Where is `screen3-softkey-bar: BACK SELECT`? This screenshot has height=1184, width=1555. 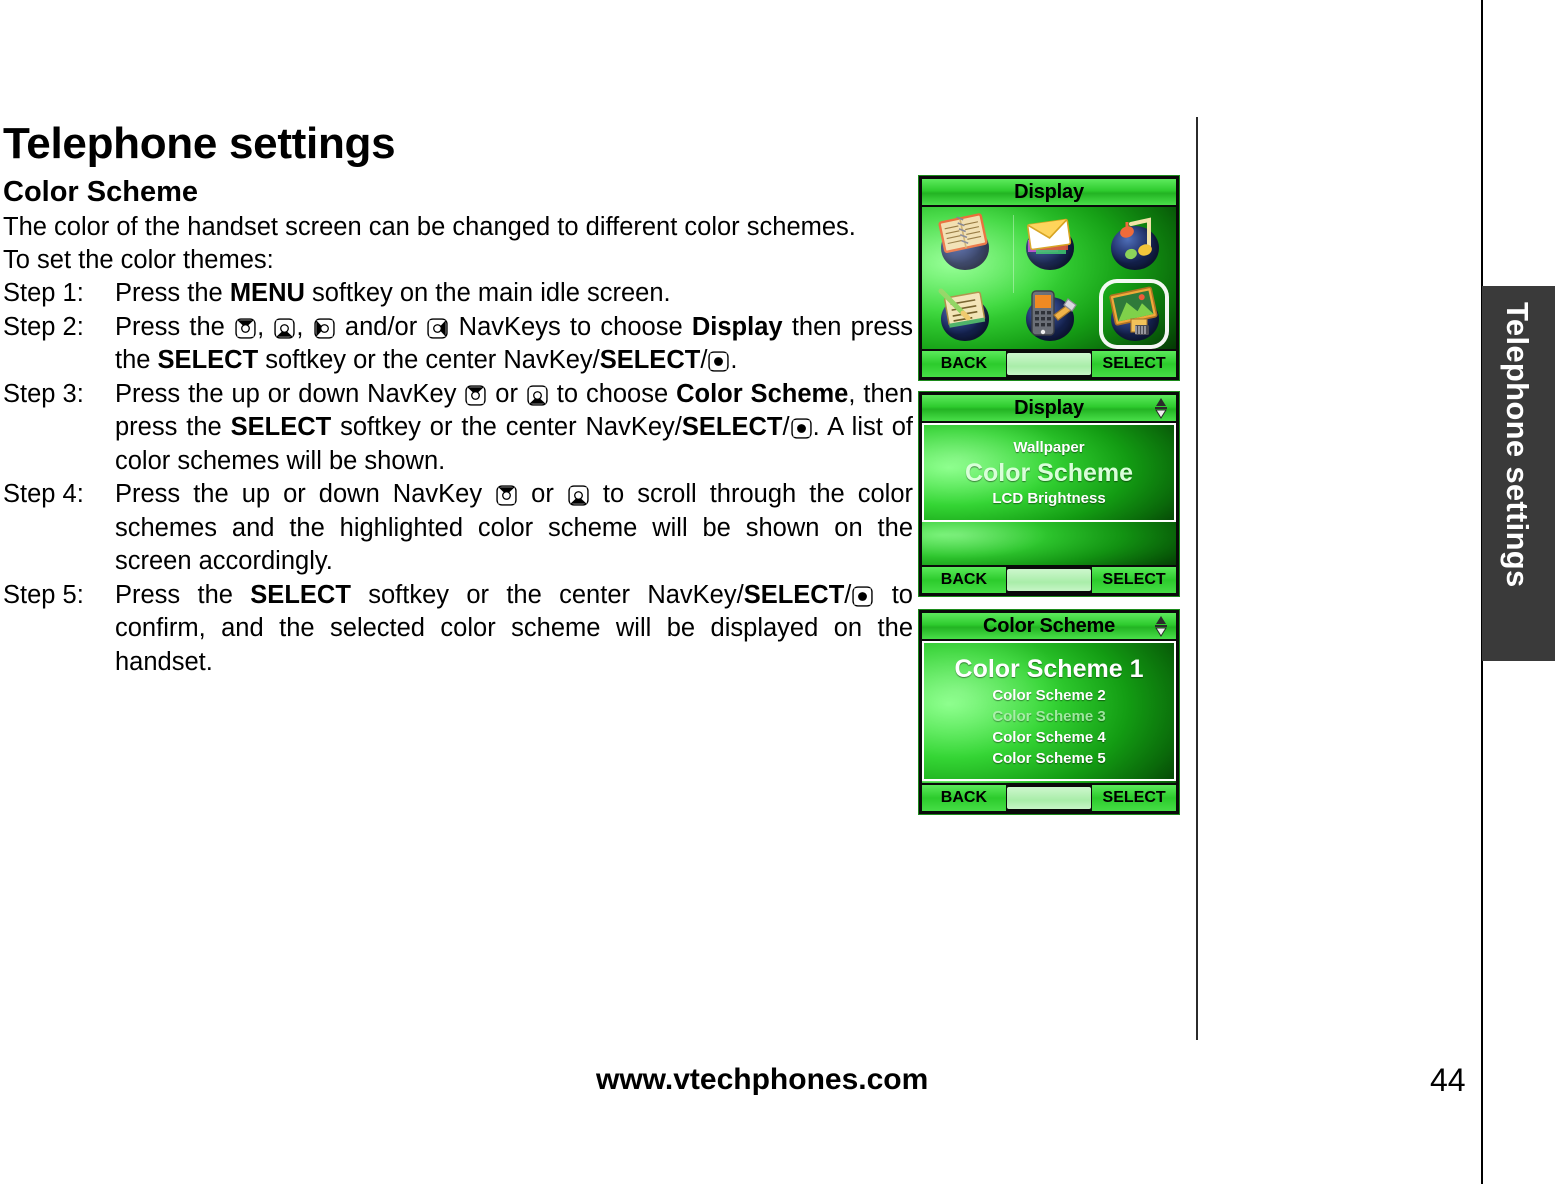 screen3-softkey-bar: BACK SELECT is located at coordinates (1049, 798).